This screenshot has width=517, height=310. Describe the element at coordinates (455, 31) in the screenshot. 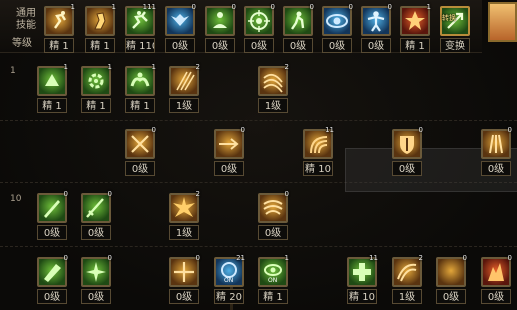

I see `swap-skill-slot: 转换 变换` at that location.